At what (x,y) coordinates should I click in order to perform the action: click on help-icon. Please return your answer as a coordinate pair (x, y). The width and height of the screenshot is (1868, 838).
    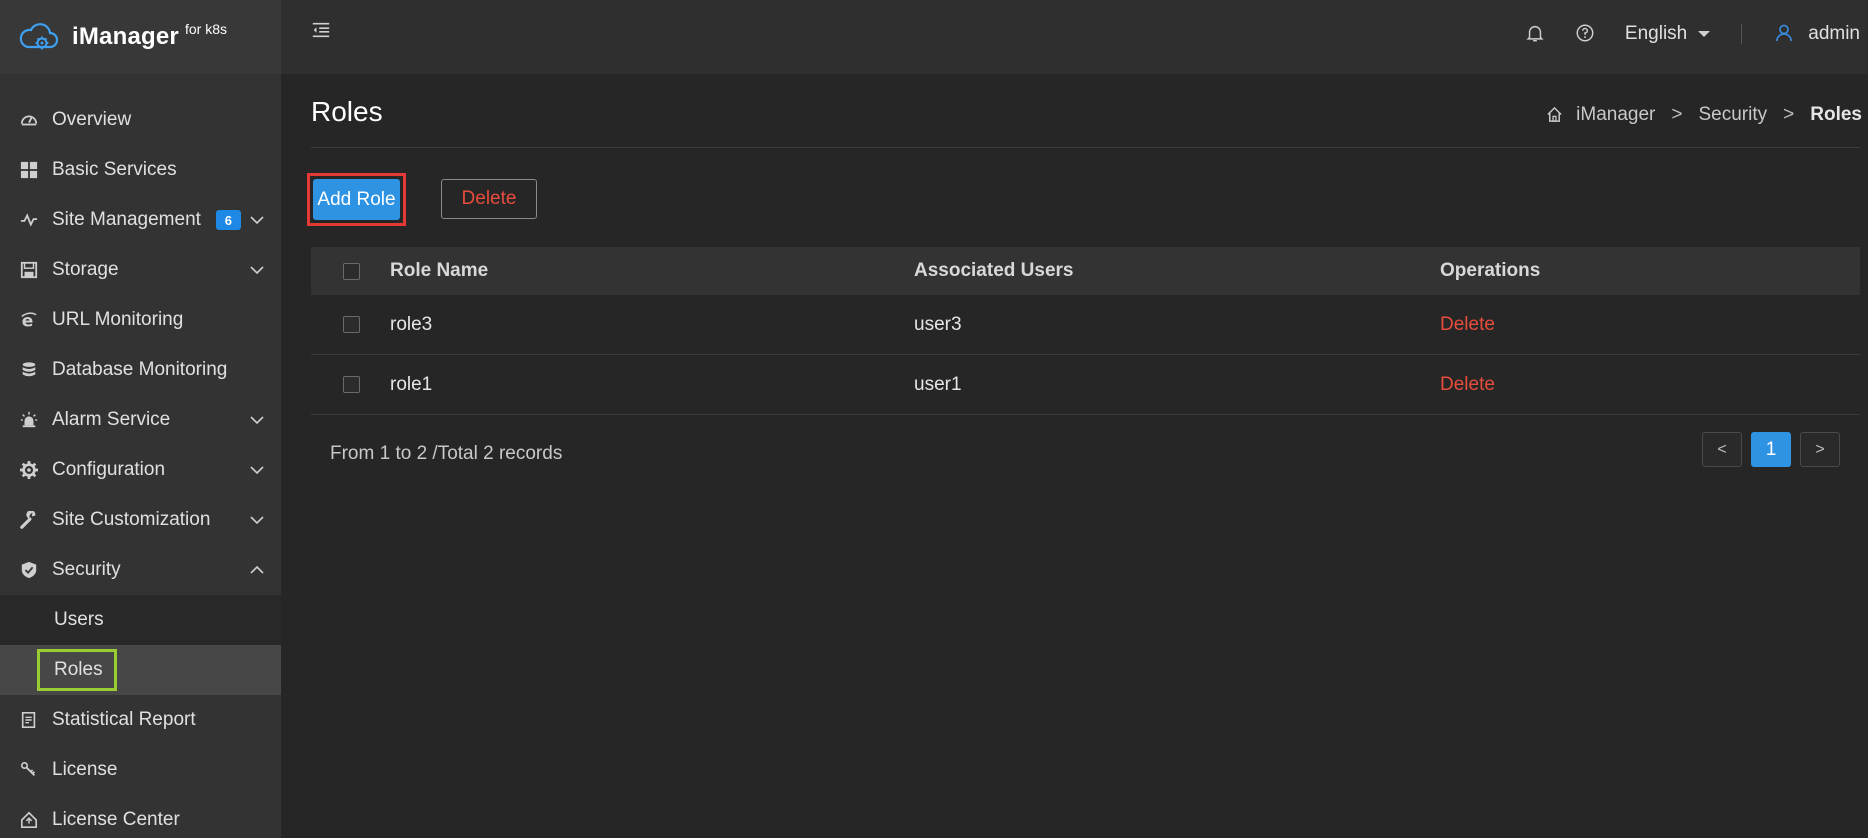
    Looking at the image, I should click on (1586, 34).